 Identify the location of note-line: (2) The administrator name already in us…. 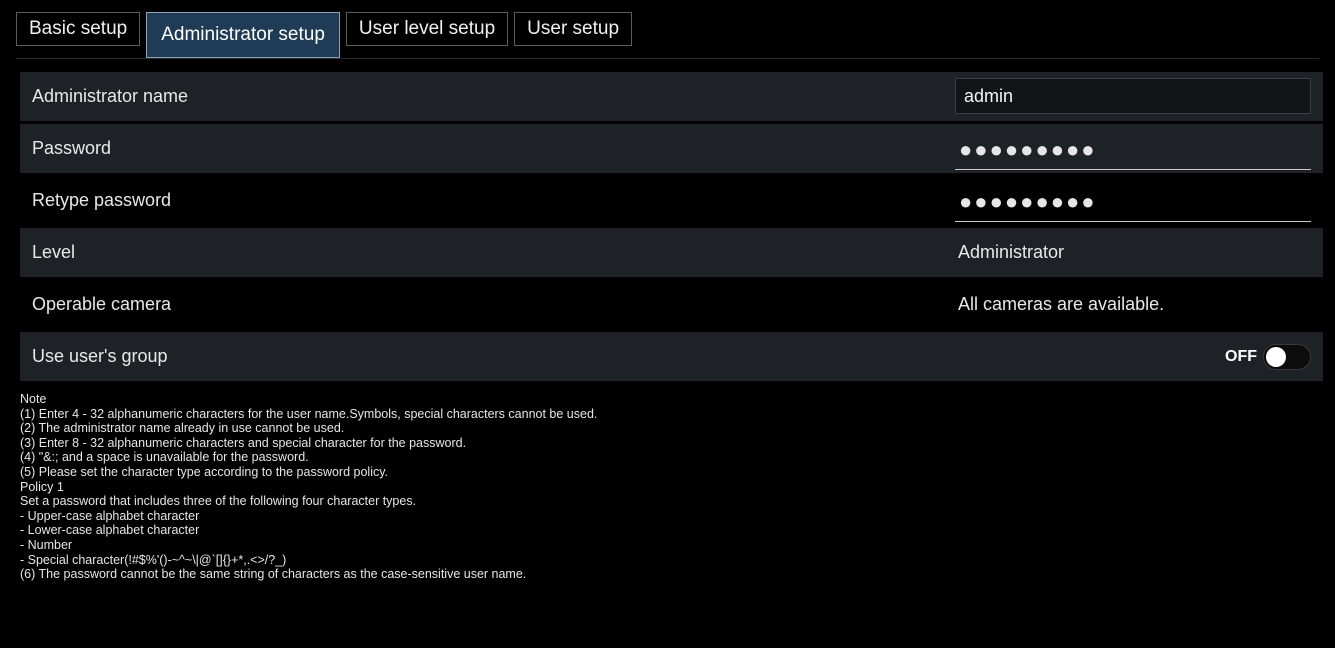
(182, 428).